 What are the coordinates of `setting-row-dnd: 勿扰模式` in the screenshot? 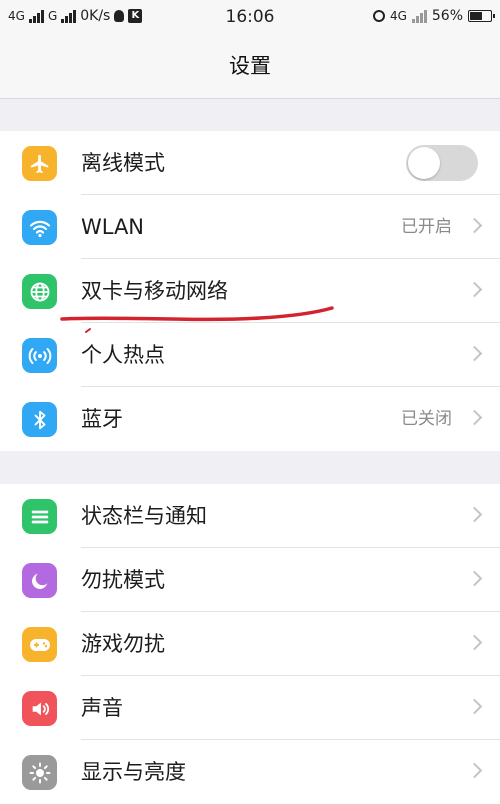 It's located at (250, 580).